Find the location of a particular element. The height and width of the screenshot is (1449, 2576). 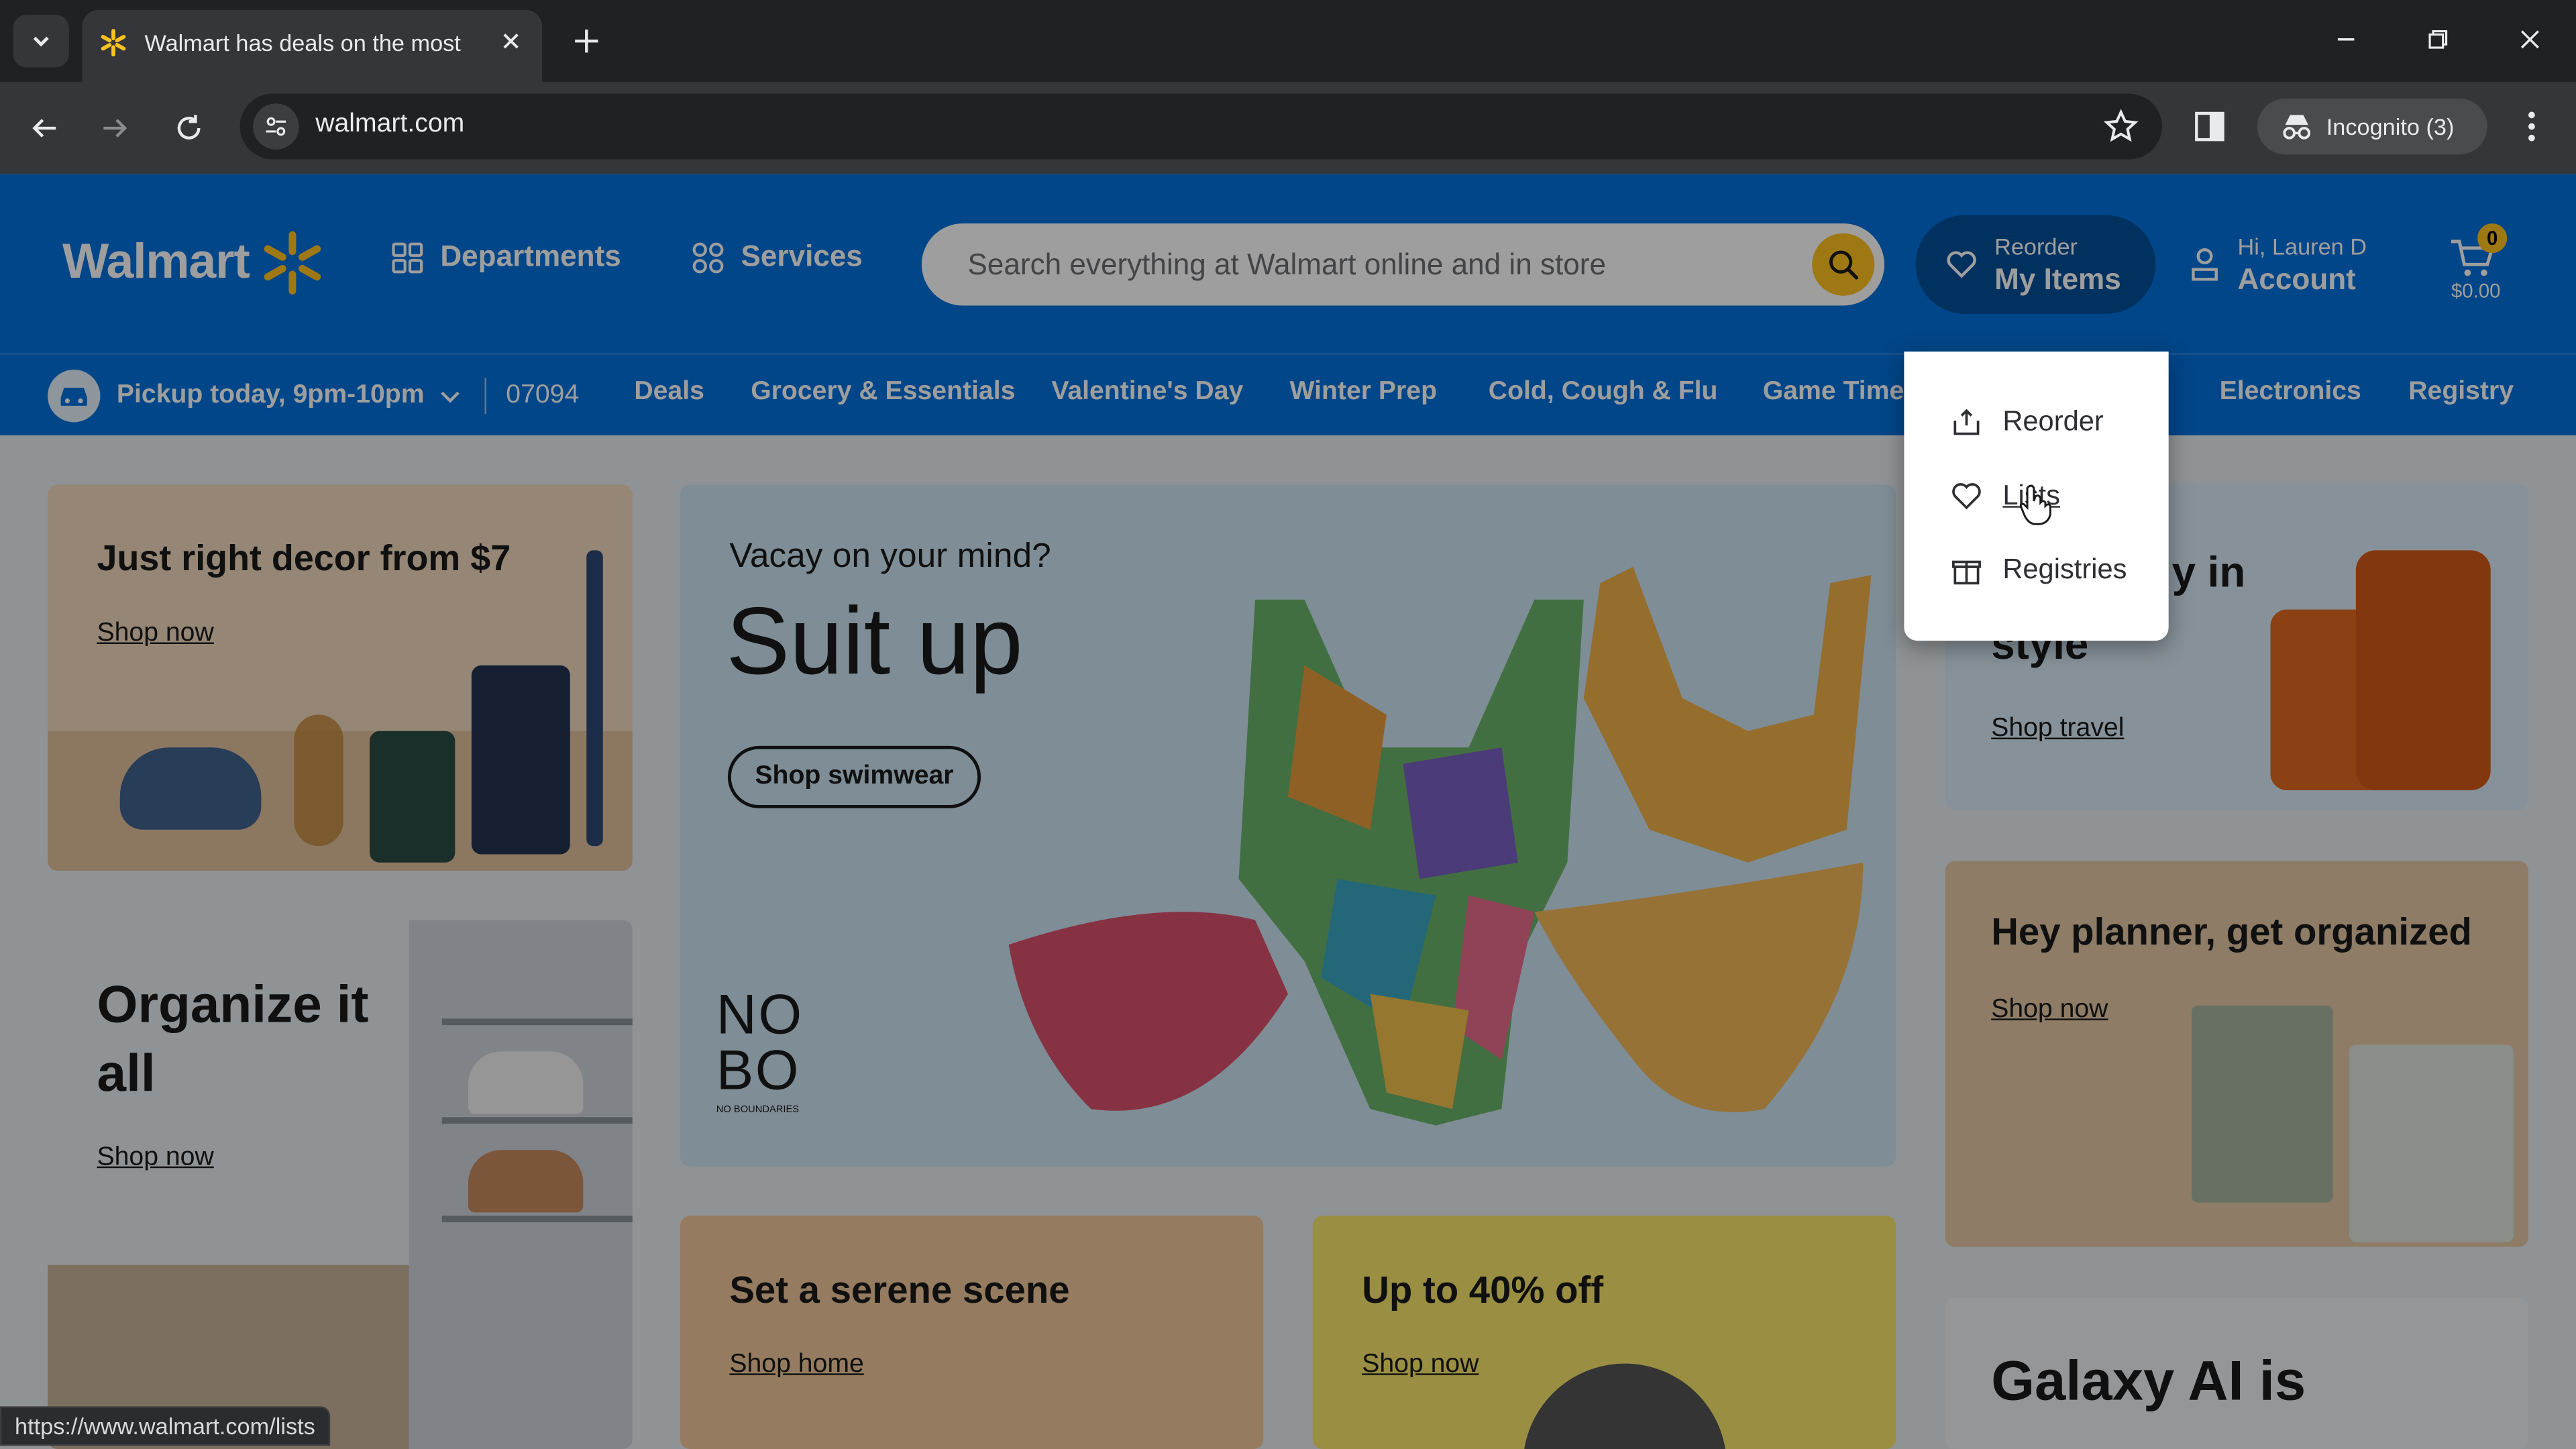

services-label: Services is located at coordinates (802, 256).